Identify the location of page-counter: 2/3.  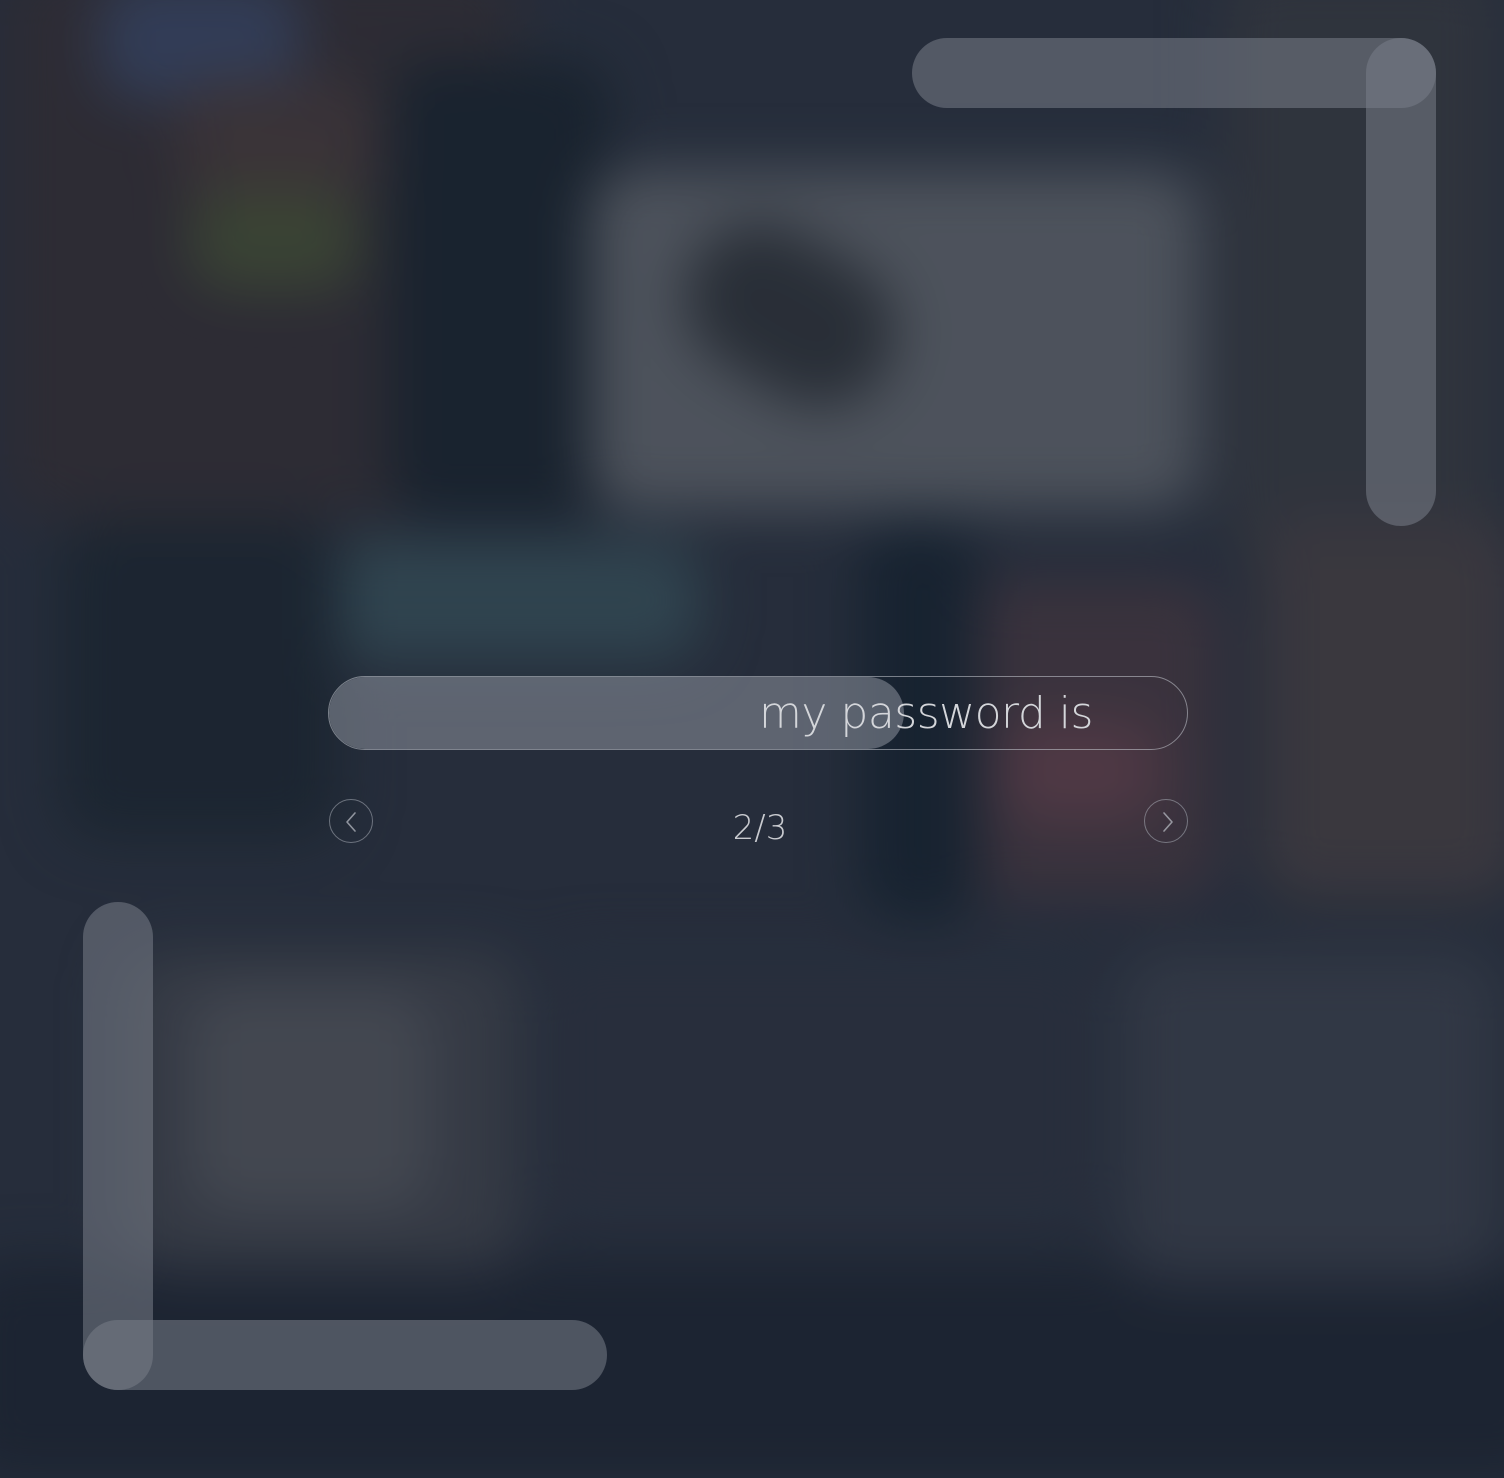
(760, 828).